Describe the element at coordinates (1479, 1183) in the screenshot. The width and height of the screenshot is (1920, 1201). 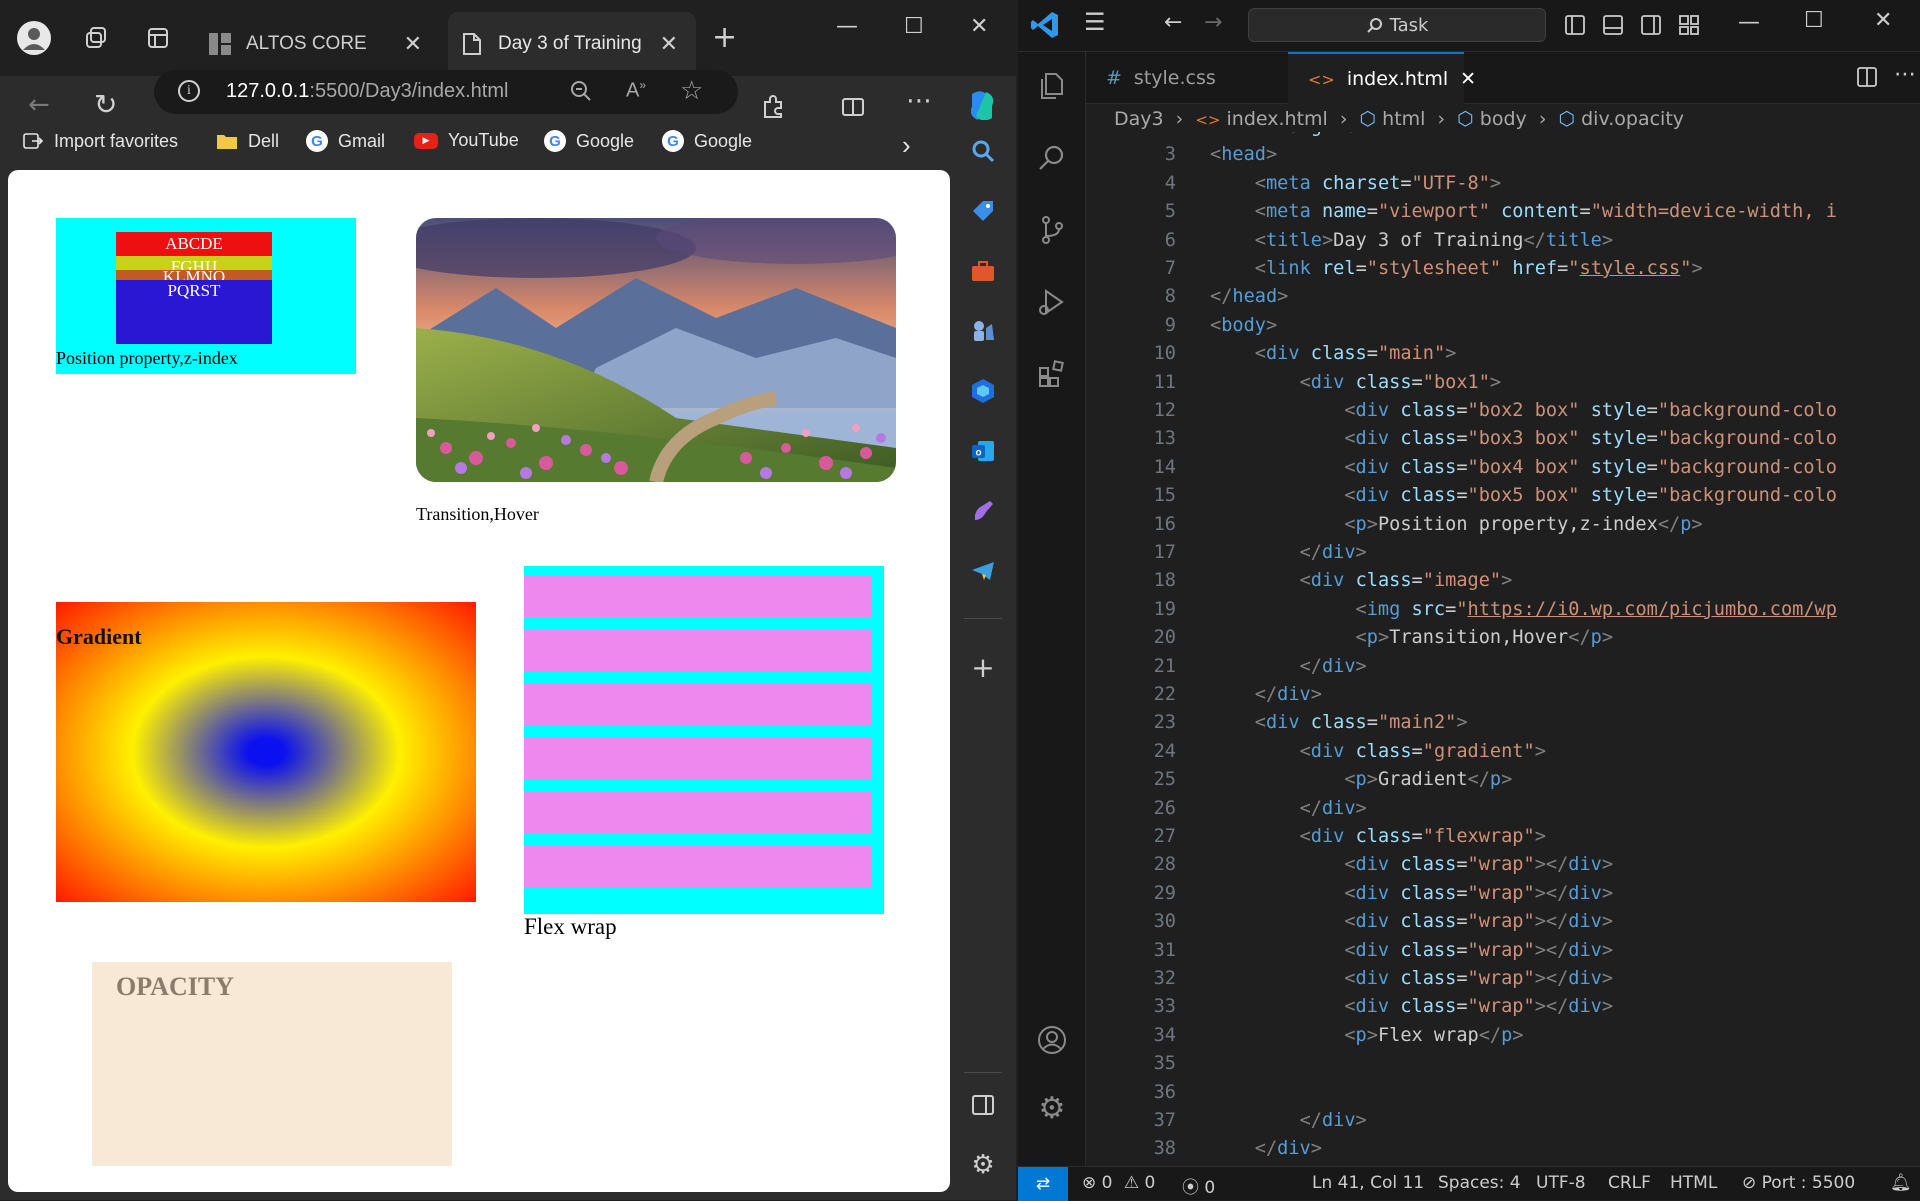
I see `indentation: Spaces: 4` at that location.